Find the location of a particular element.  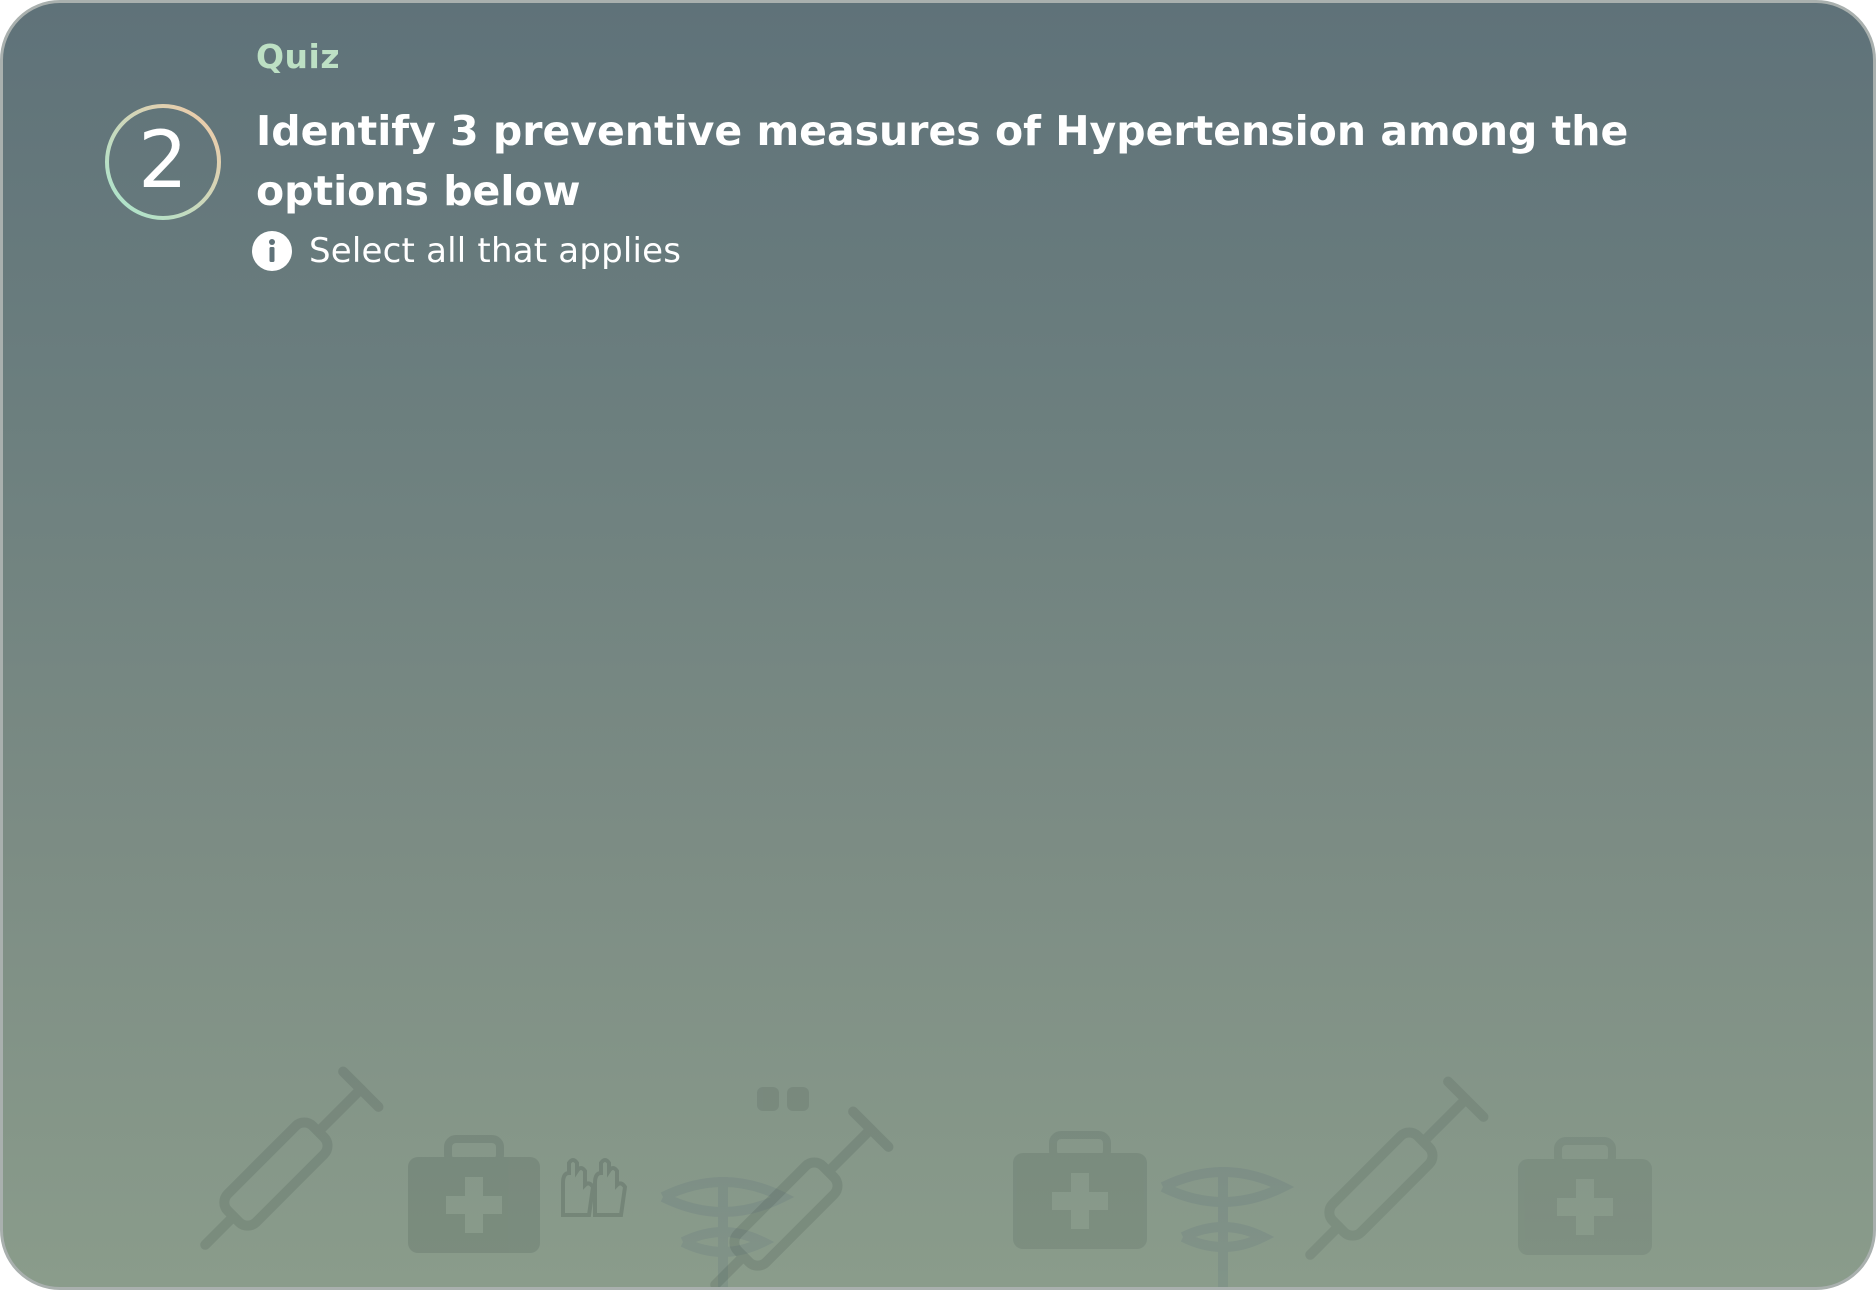

info-icon is located at coordinates (272, 251).